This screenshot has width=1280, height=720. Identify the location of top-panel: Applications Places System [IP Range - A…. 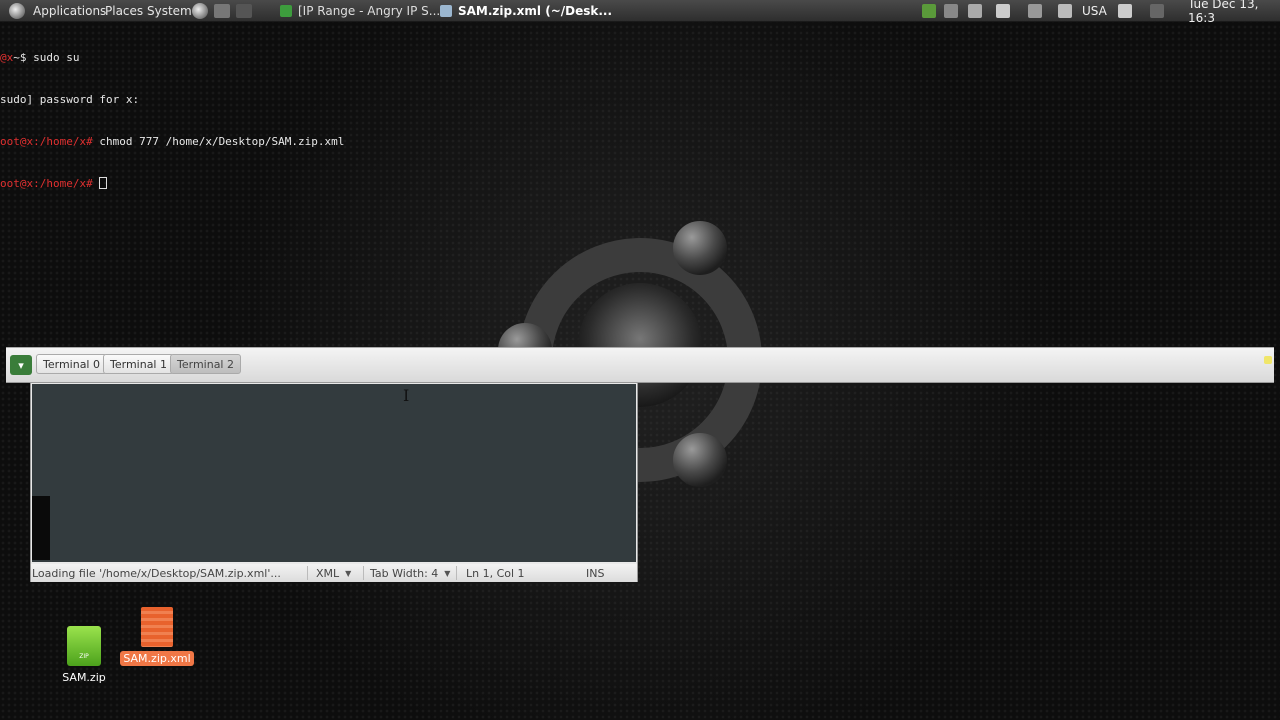
(640, 12).